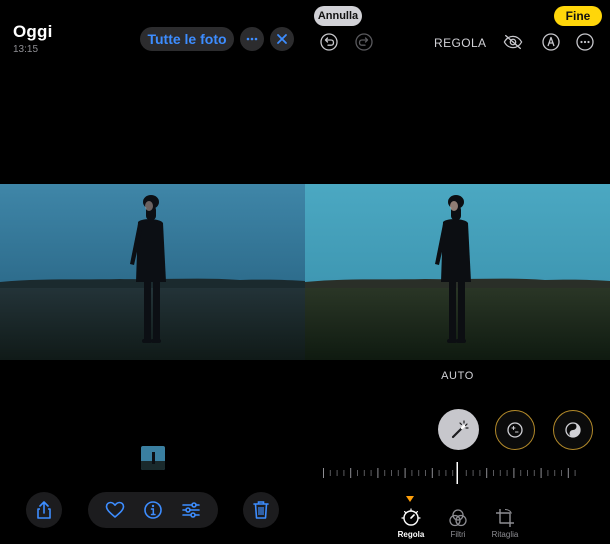 The image size is (610, 544). I want to click on undo-button, so click(329, 42).